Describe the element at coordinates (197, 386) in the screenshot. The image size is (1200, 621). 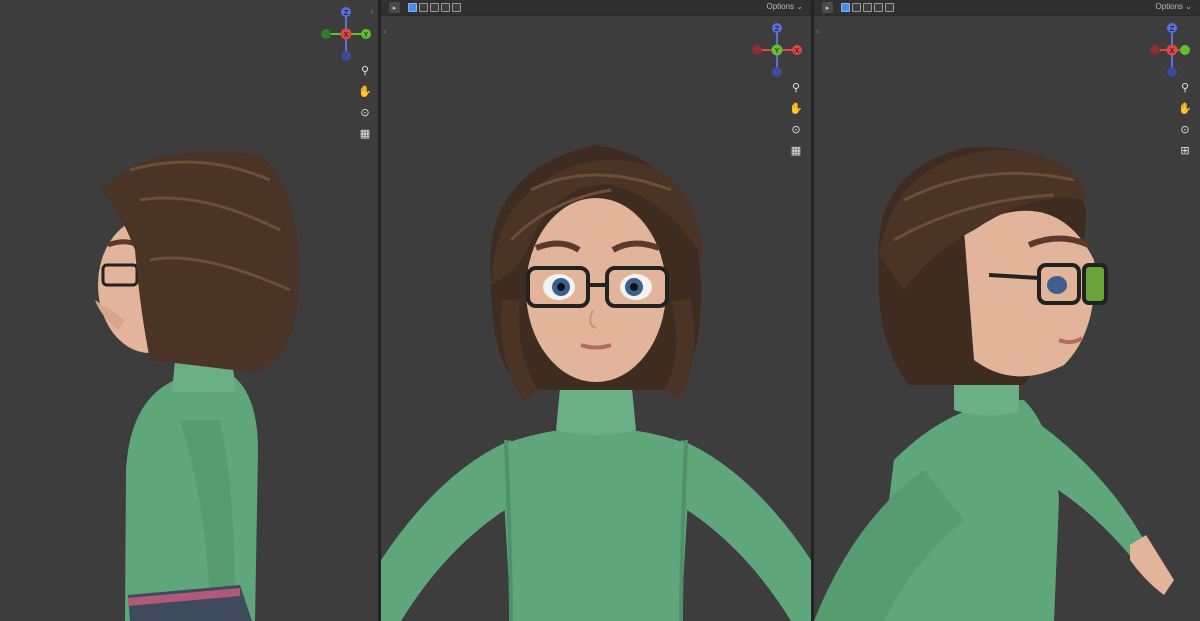
I see `character-side-view` at that location.